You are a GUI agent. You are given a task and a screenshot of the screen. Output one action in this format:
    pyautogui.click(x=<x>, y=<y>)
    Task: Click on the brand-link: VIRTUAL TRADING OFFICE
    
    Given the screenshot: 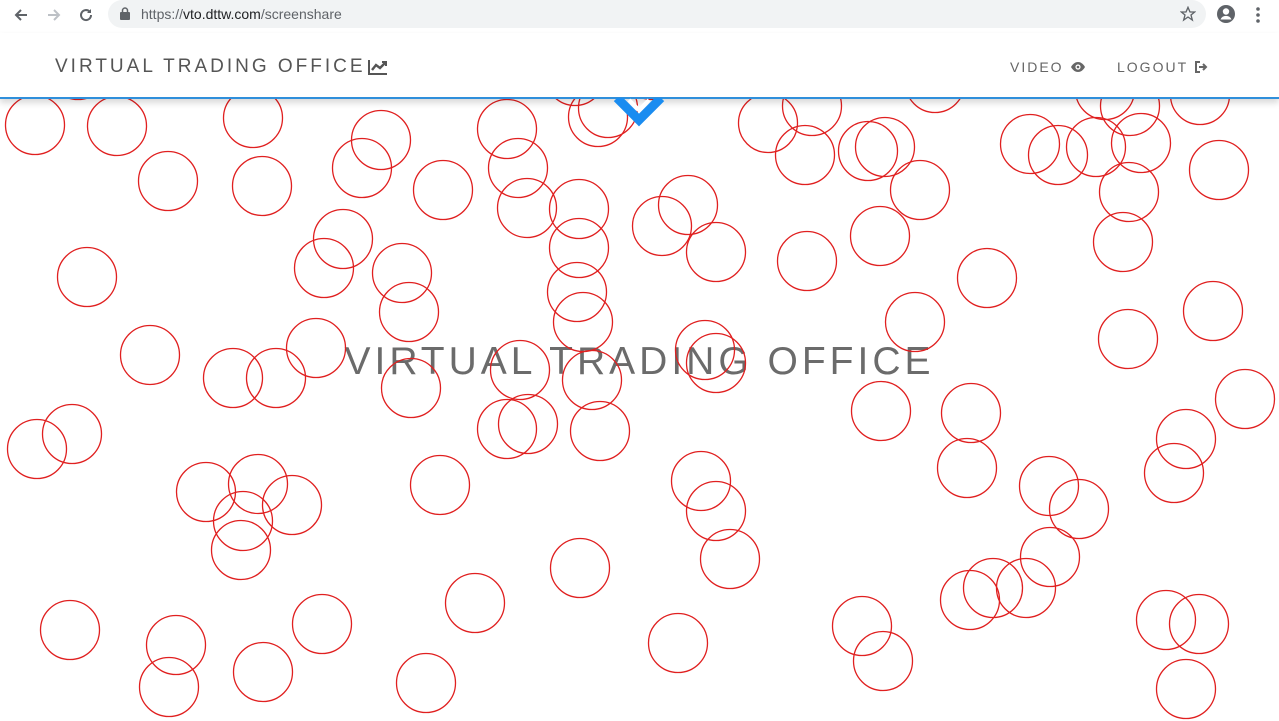 What is the action you would take?
    pyautogui.click(x=221, y=67)
    